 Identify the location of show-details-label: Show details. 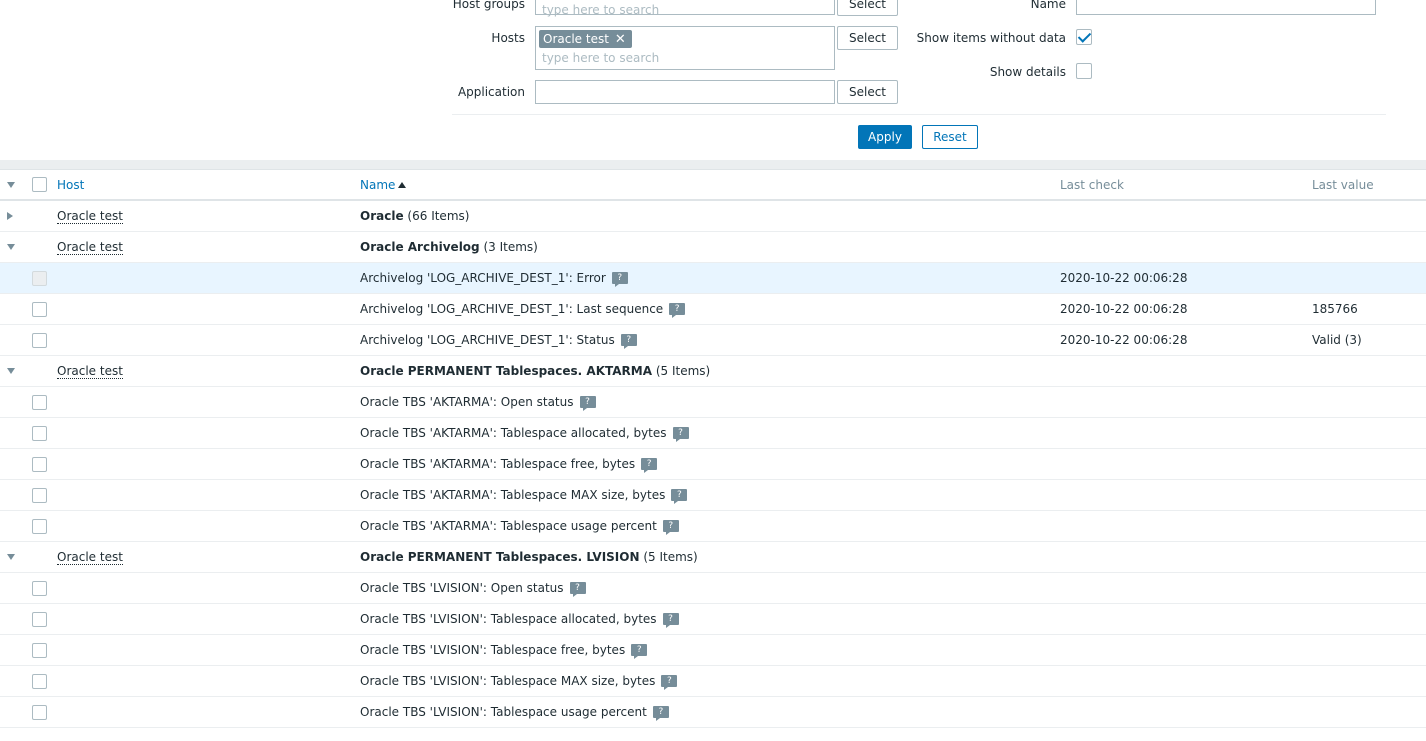
(1027, 72).